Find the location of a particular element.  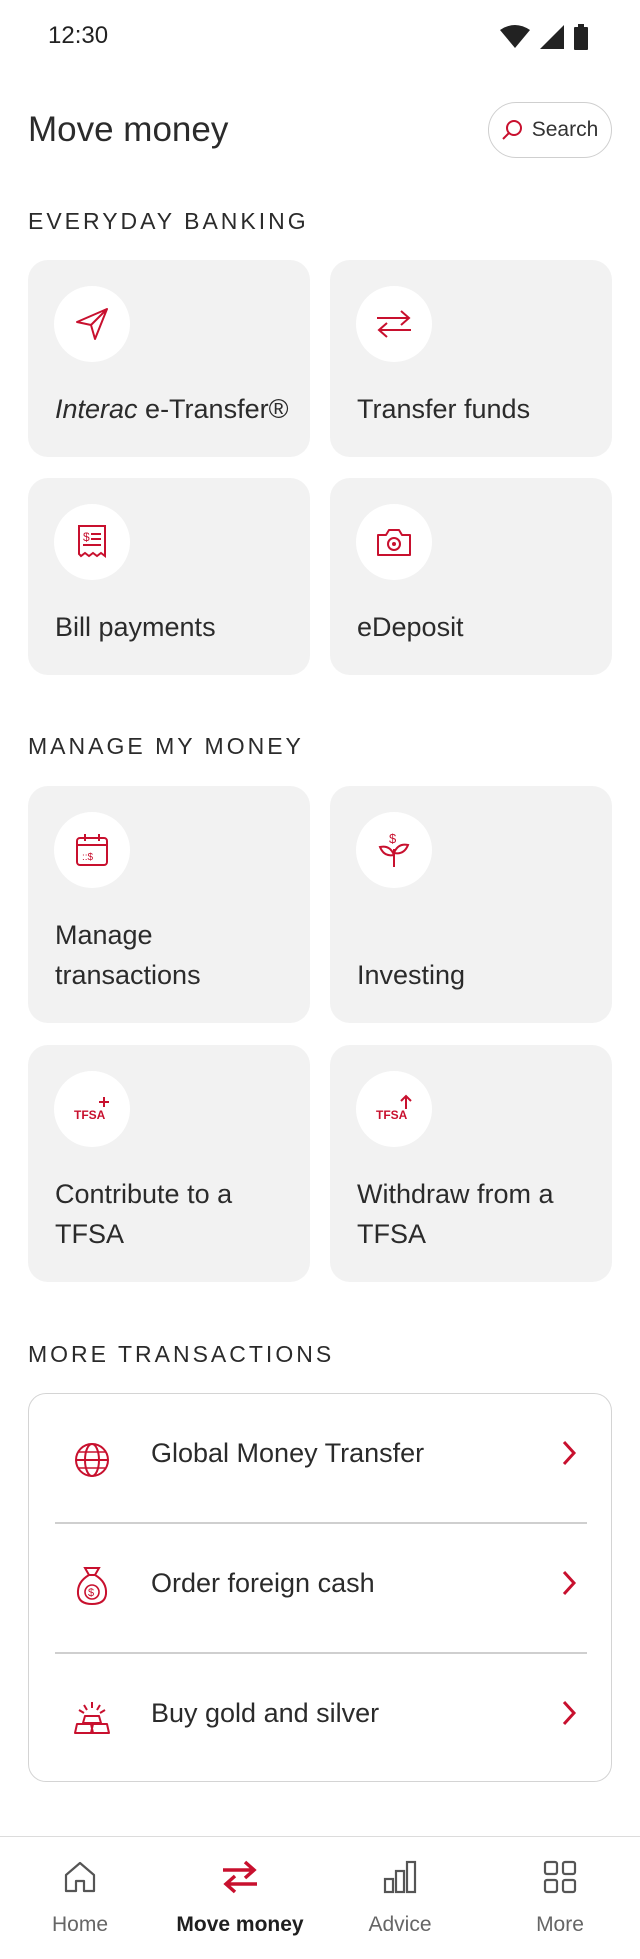

tfsa-arrow-icon: TFSA is located at coordinates (394, 1109).